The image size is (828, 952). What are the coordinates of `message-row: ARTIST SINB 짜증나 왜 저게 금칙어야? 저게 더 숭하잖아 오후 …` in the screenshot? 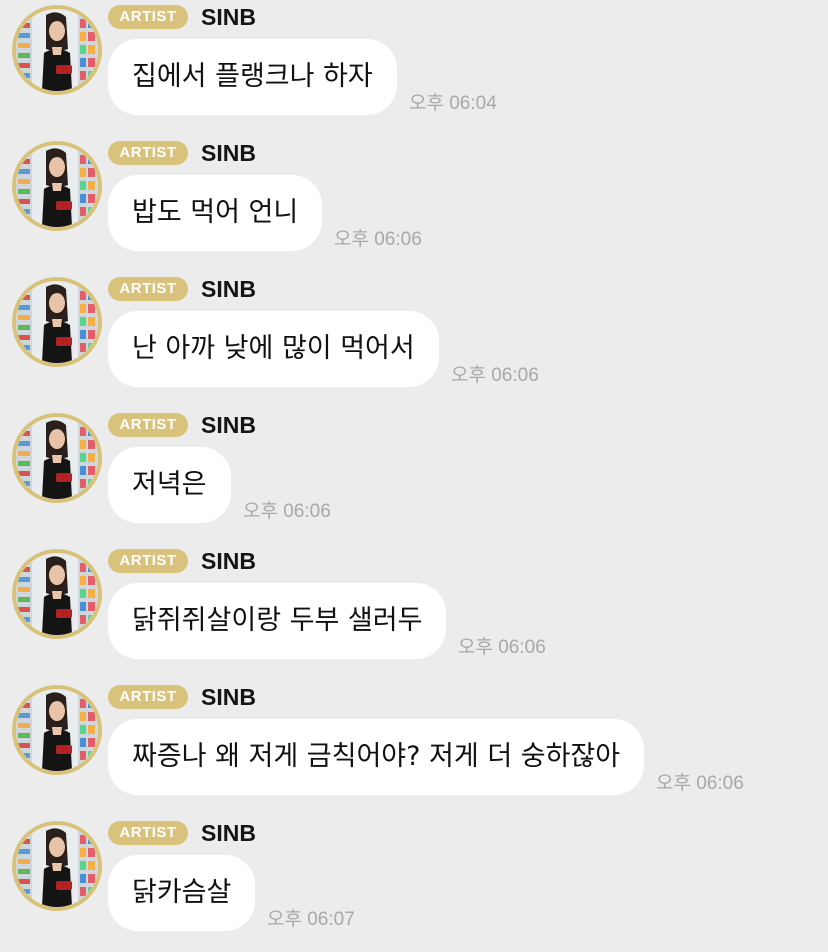 It's located at (414, 748).